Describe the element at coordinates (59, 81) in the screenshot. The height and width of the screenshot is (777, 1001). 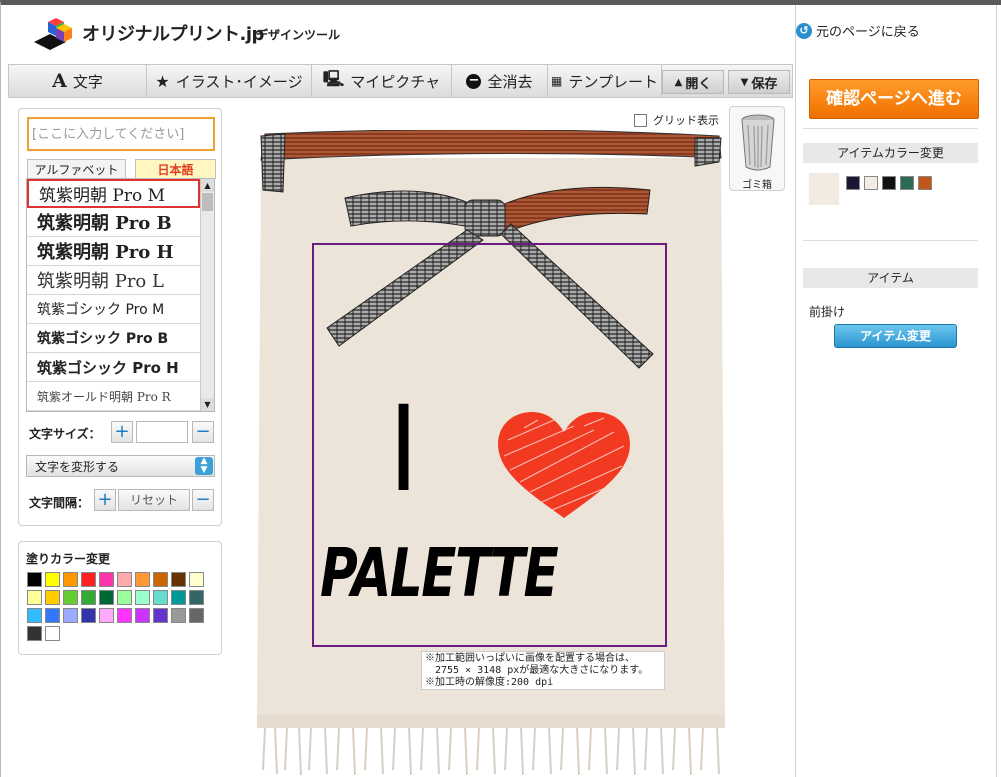
I see `letter-a-icon: A` at that location.